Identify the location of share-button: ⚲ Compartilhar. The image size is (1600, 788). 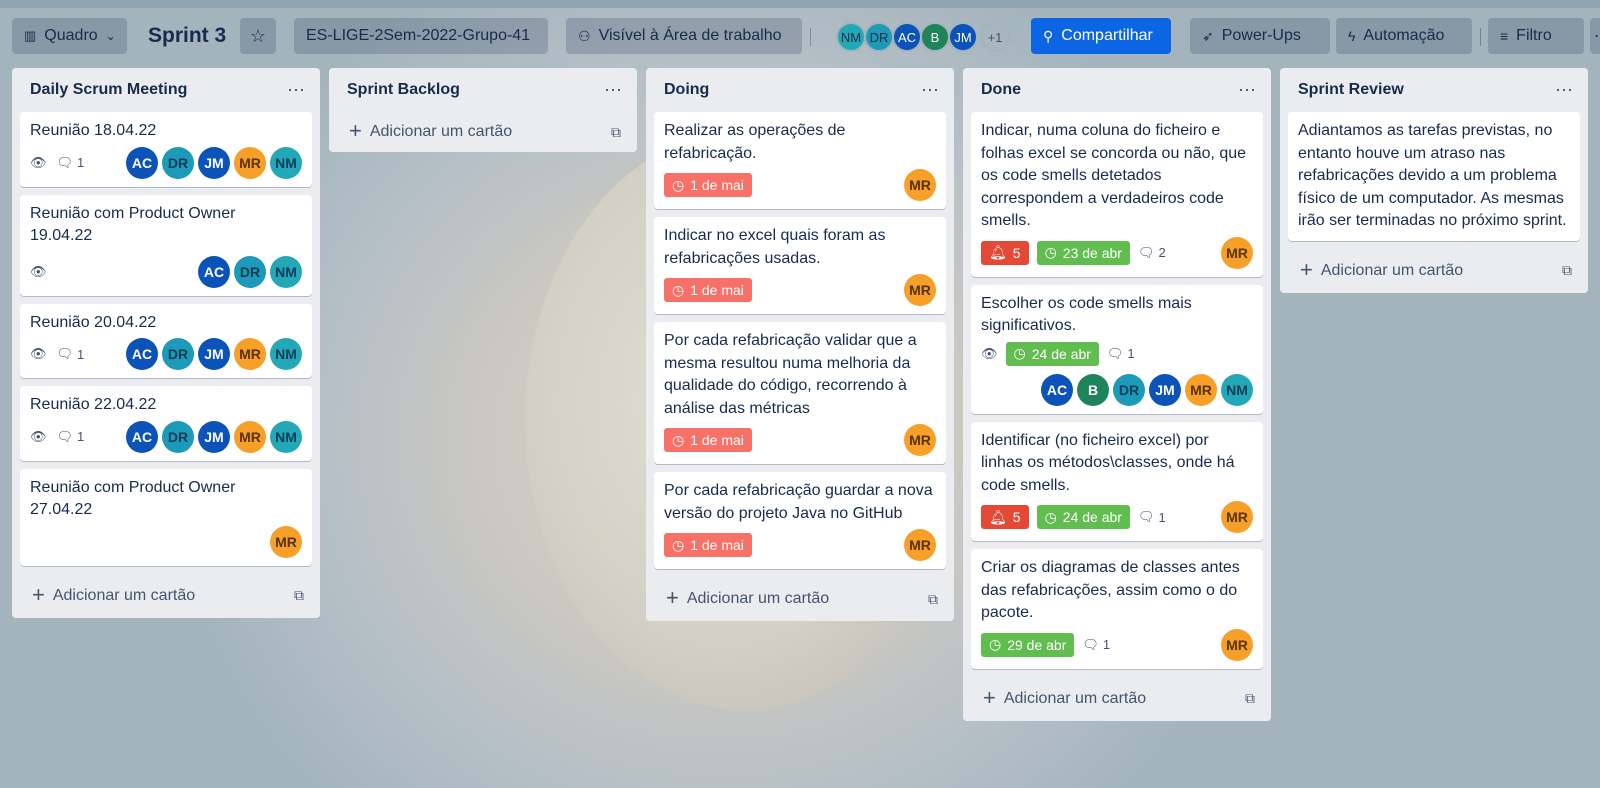
(1101, 36).